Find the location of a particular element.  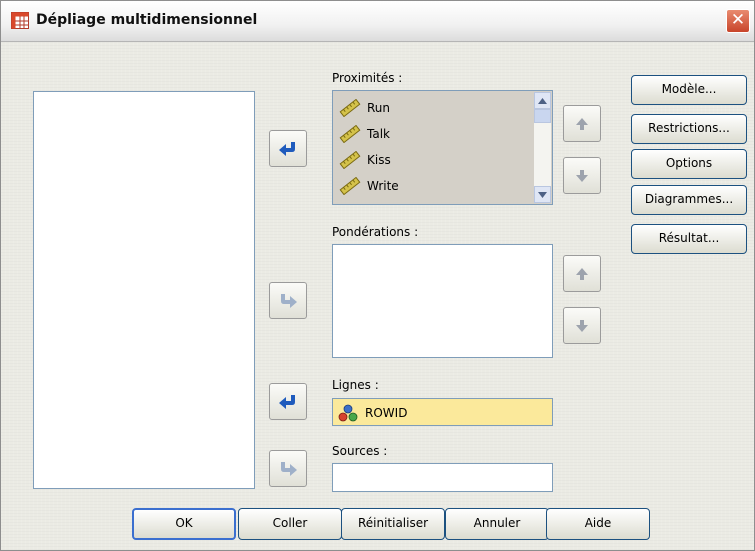

proximities-move-up-button is located at coordinates (582, 123).